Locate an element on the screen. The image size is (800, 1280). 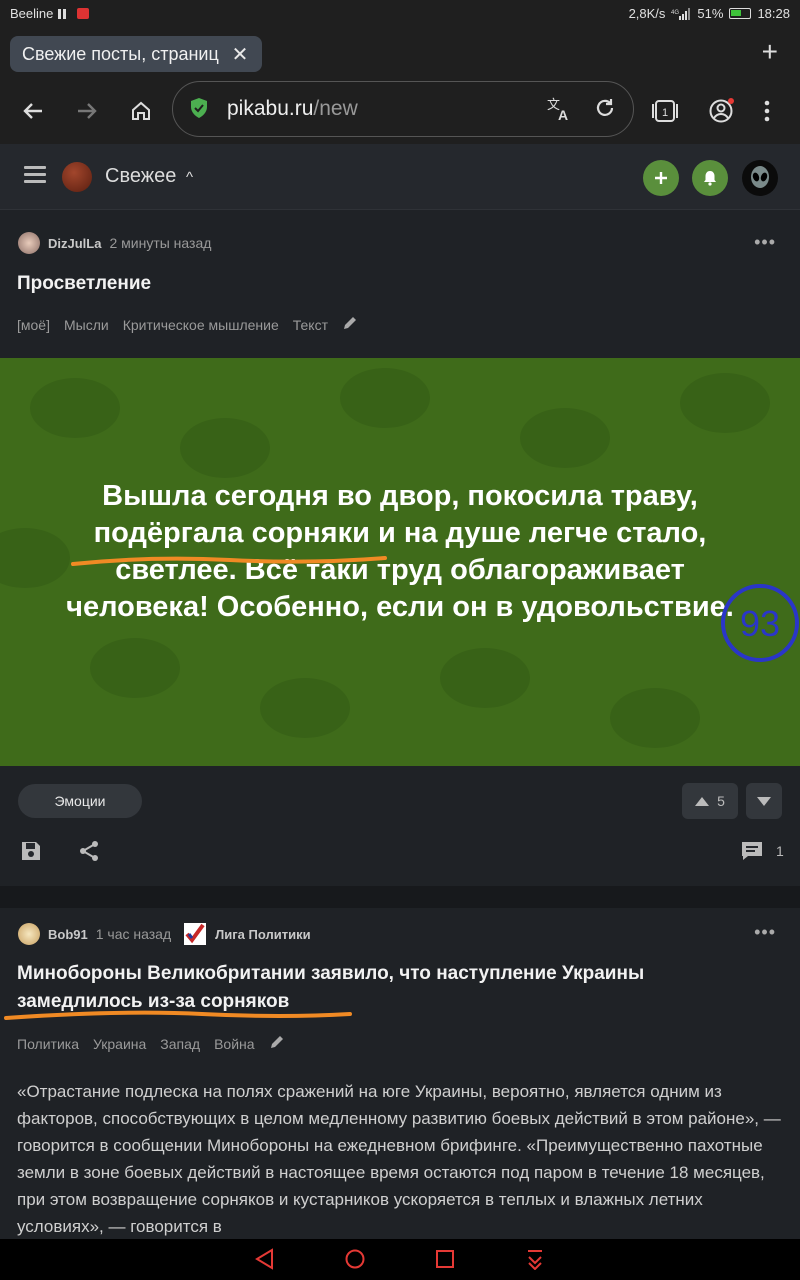
translate-icon: 文A is located at coordinates (560, 112).